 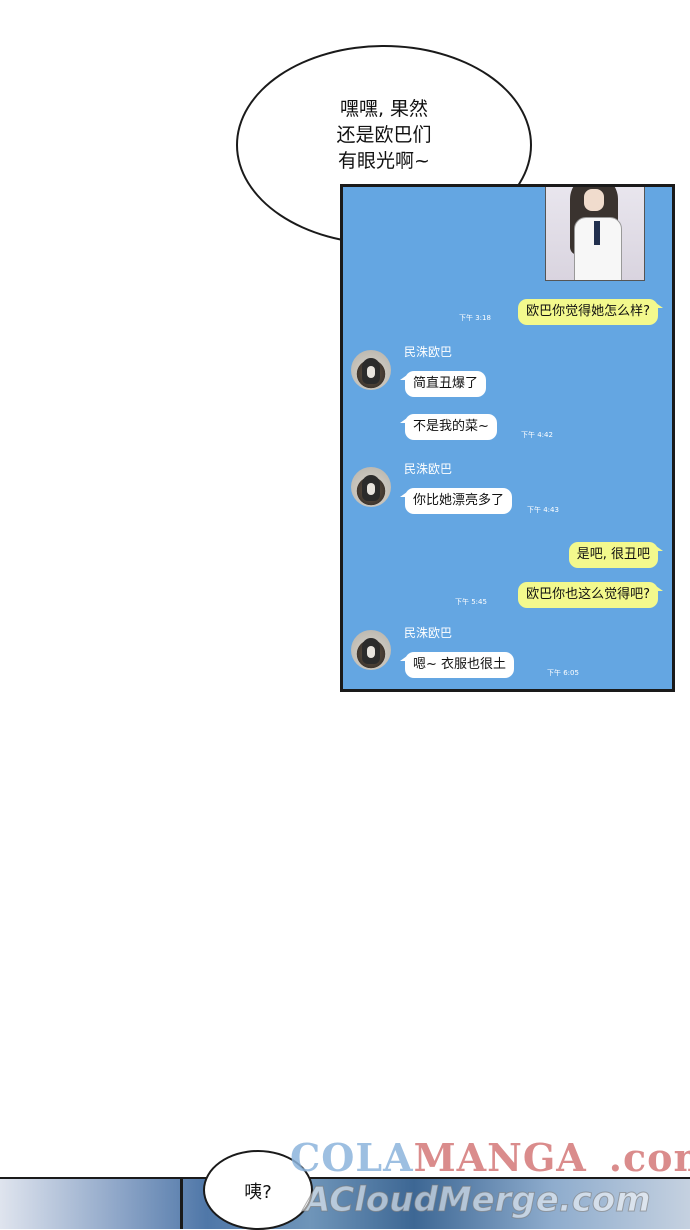 I want to click on speech-bubble-text: 嘿嘿, 果然 还是欧巴们 有眼光啊~, so click(x=384, y=135).